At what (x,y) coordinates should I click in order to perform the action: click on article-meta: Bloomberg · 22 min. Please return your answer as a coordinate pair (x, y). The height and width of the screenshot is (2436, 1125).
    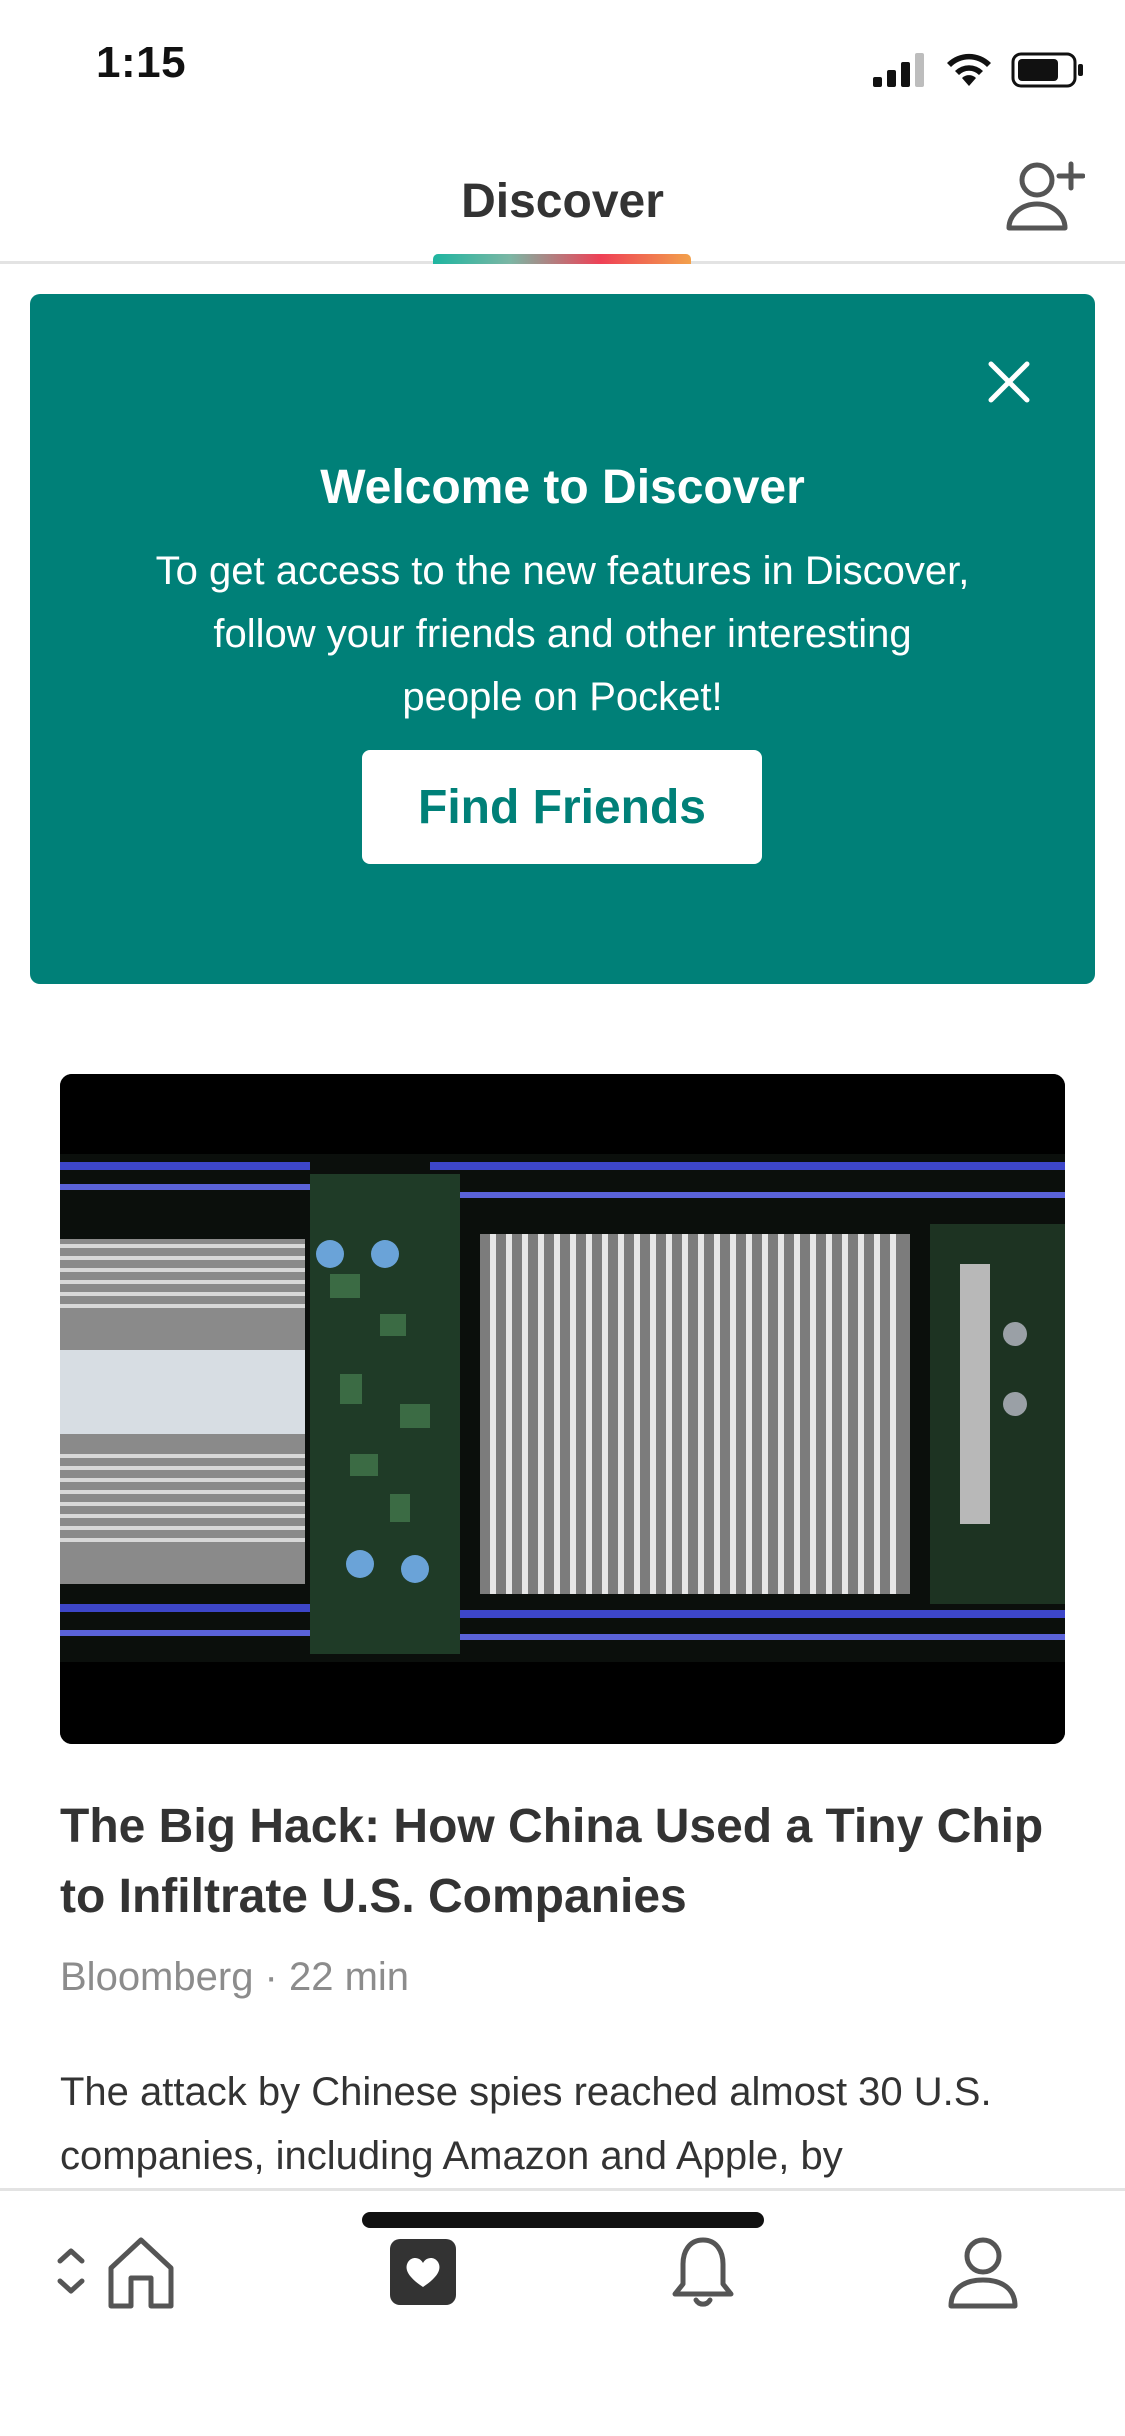
    Looking at the image, I should click on (235, 1977).